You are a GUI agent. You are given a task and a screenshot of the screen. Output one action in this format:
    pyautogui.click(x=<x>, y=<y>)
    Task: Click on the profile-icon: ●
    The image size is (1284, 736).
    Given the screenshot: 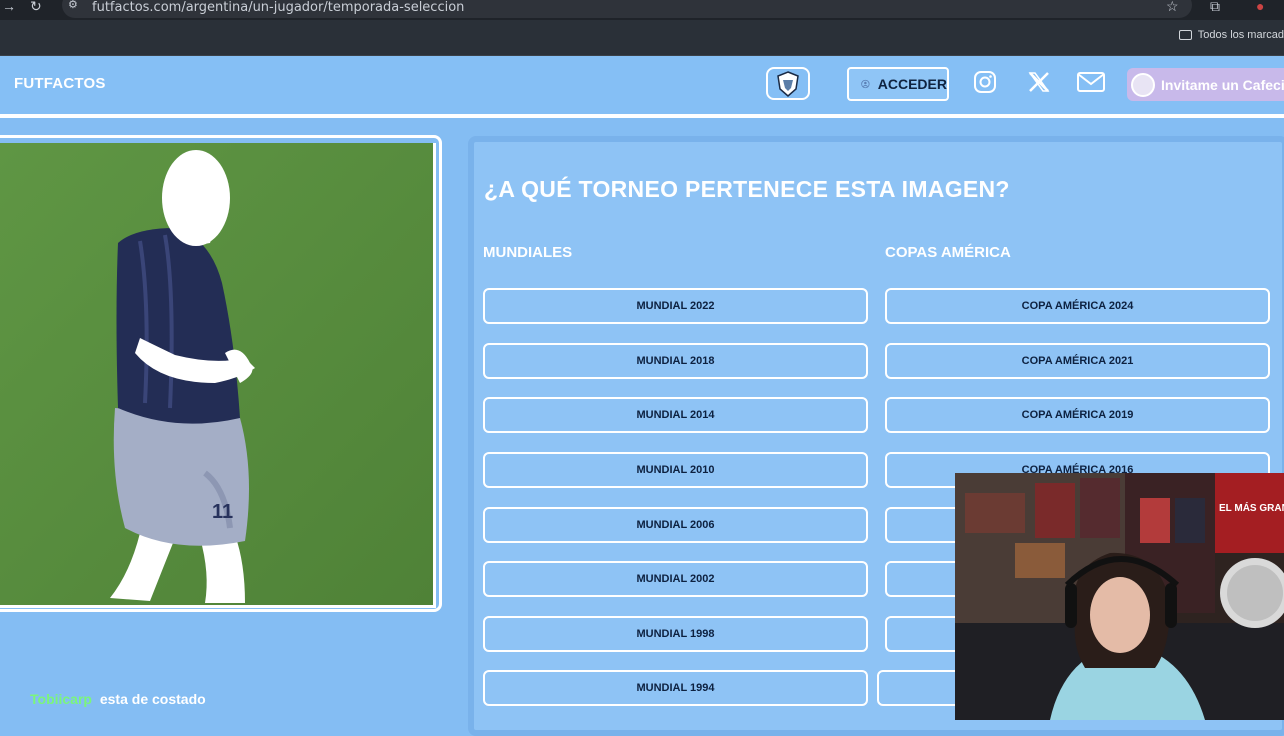 What is the action you would take?
    pyautogui.click(x=1260, y=7)
    